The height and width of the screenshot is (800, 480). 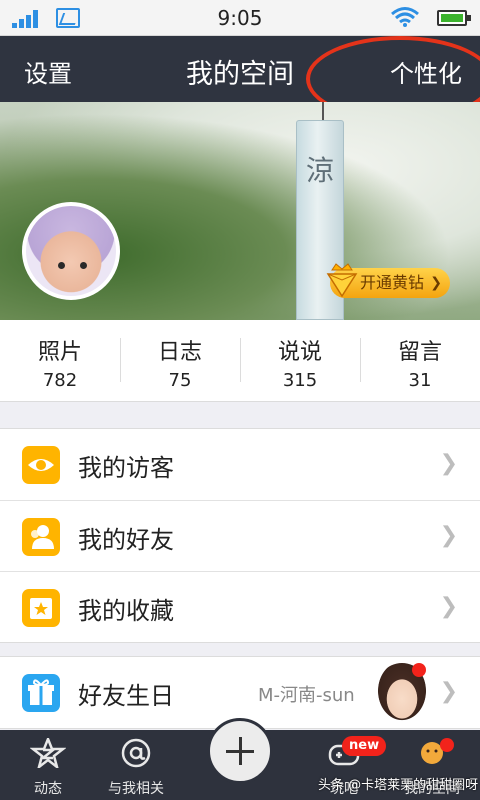 I want to click on vip-label: 开通黄钻, so click(x=392, y=282).